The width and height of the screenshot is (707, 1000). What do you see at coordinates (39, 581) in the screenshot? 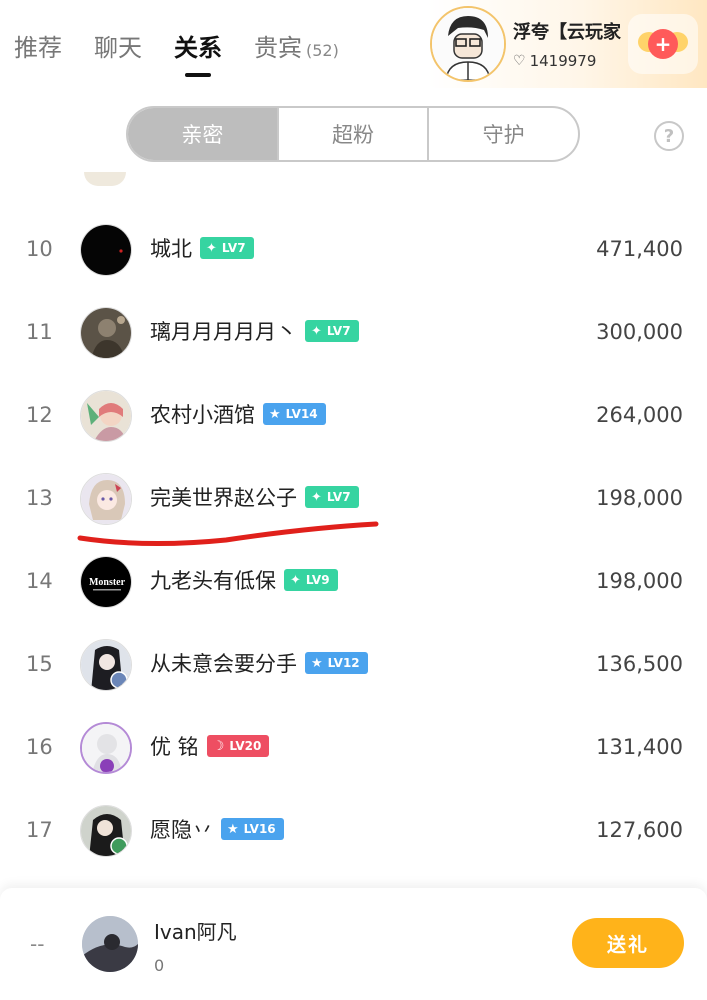
I see `rank-number: 14` at bounding box center [39, 581].